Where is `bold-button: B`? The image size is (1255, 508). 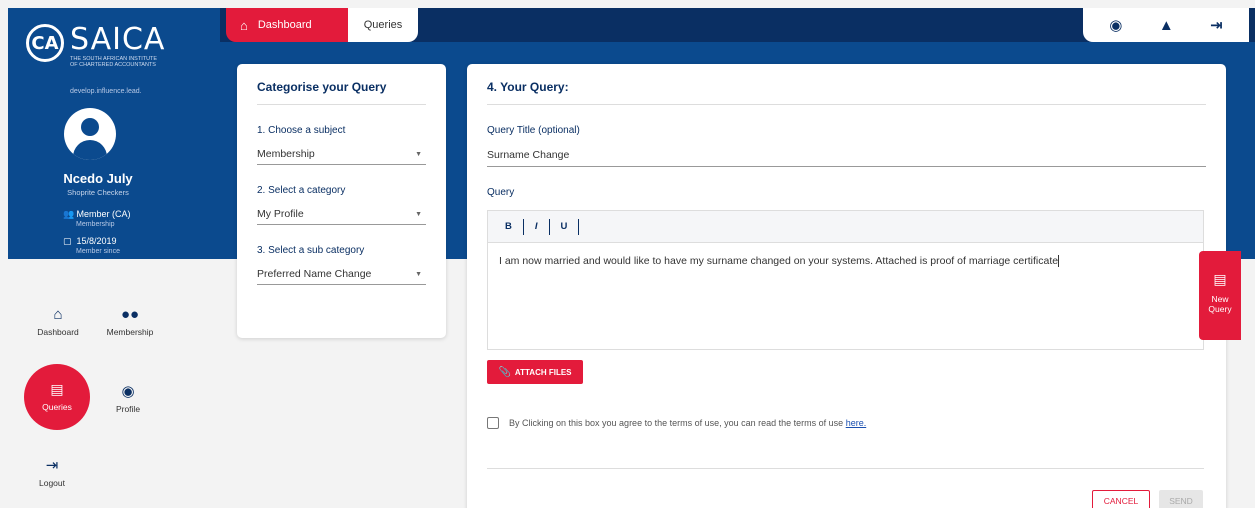 bold-button: B is located at coordinates (509, 226).